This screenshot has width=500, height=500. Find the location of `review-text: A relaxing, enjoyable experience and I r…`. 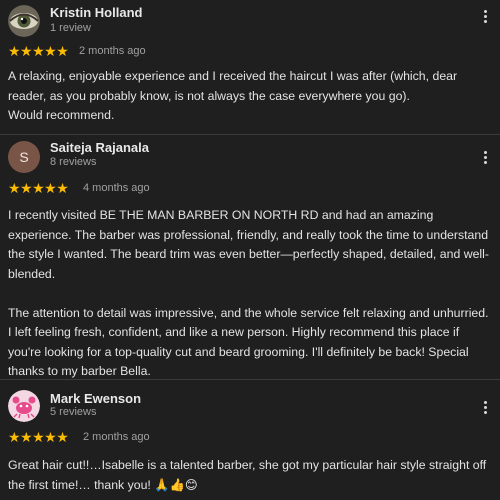

review-text: A relaxing, enjoyable experience and I r… is located at coordinates (233, 95).